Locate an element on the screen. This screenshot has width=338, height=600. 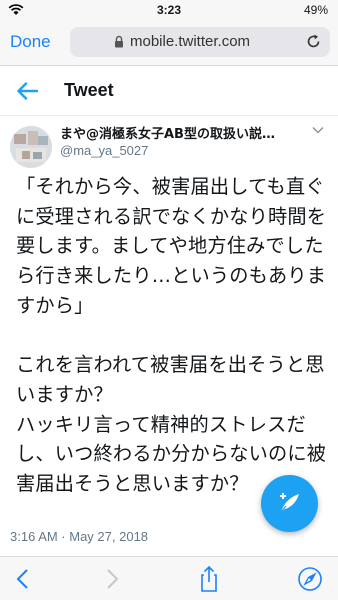
status-time: 3:23 is located at coordinates (169, 10).